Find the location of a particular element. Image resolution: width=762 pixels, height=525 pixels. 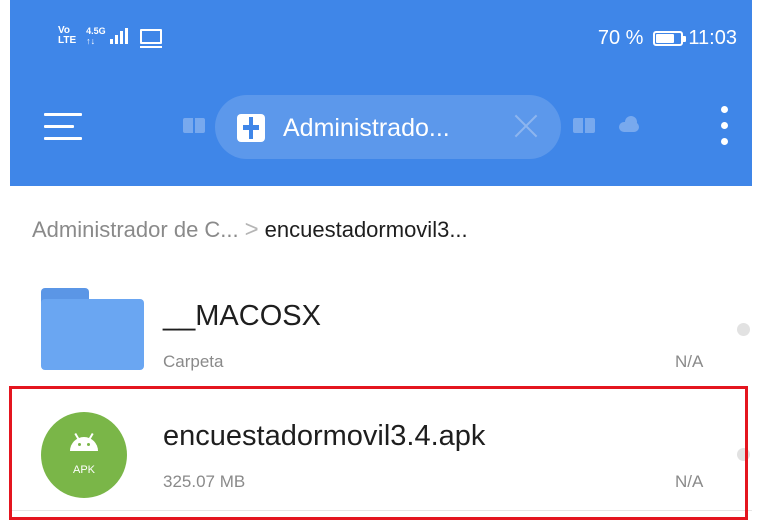

apk-icon-label: APK is located at coordinates (83, 470).